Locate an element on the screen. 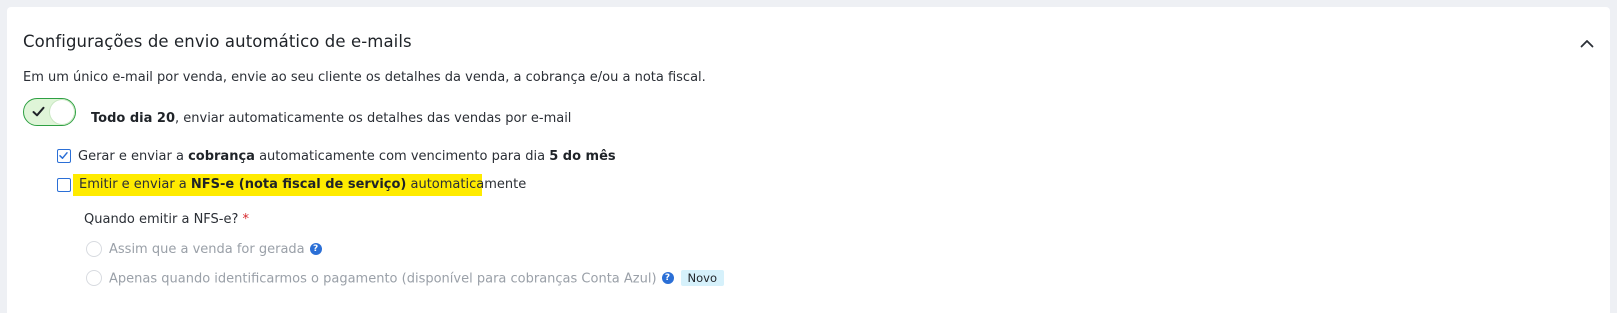  charge-checkbox is located at coordinates (64, 156).